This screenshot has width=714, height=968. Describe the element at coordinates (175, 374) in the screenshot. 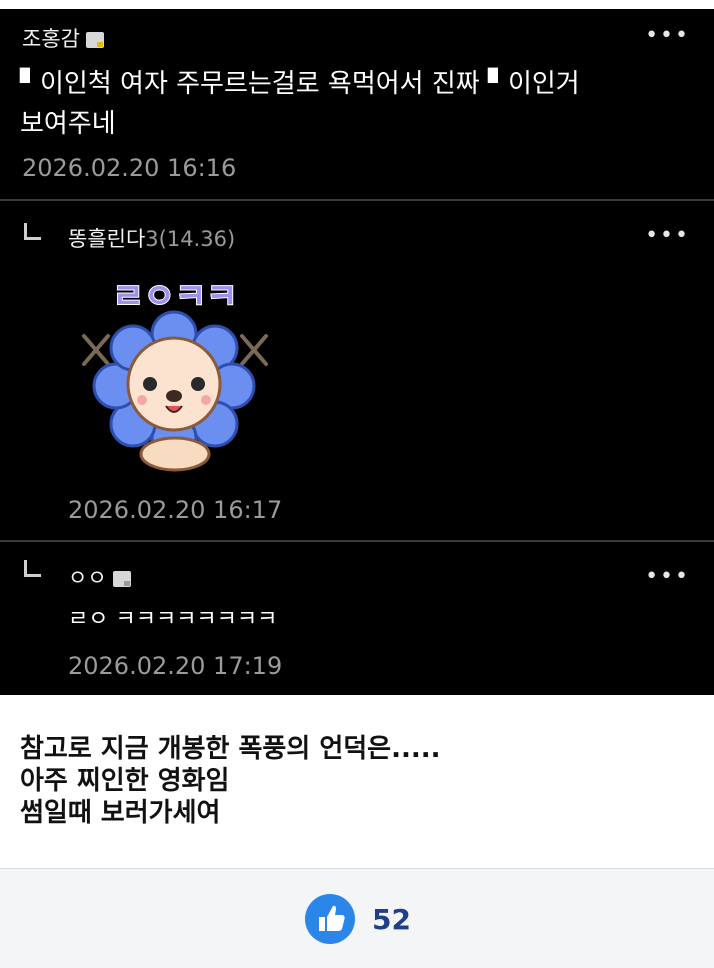

I see `lion-sticker: ㄹㅇㅋㅋ` at that location.